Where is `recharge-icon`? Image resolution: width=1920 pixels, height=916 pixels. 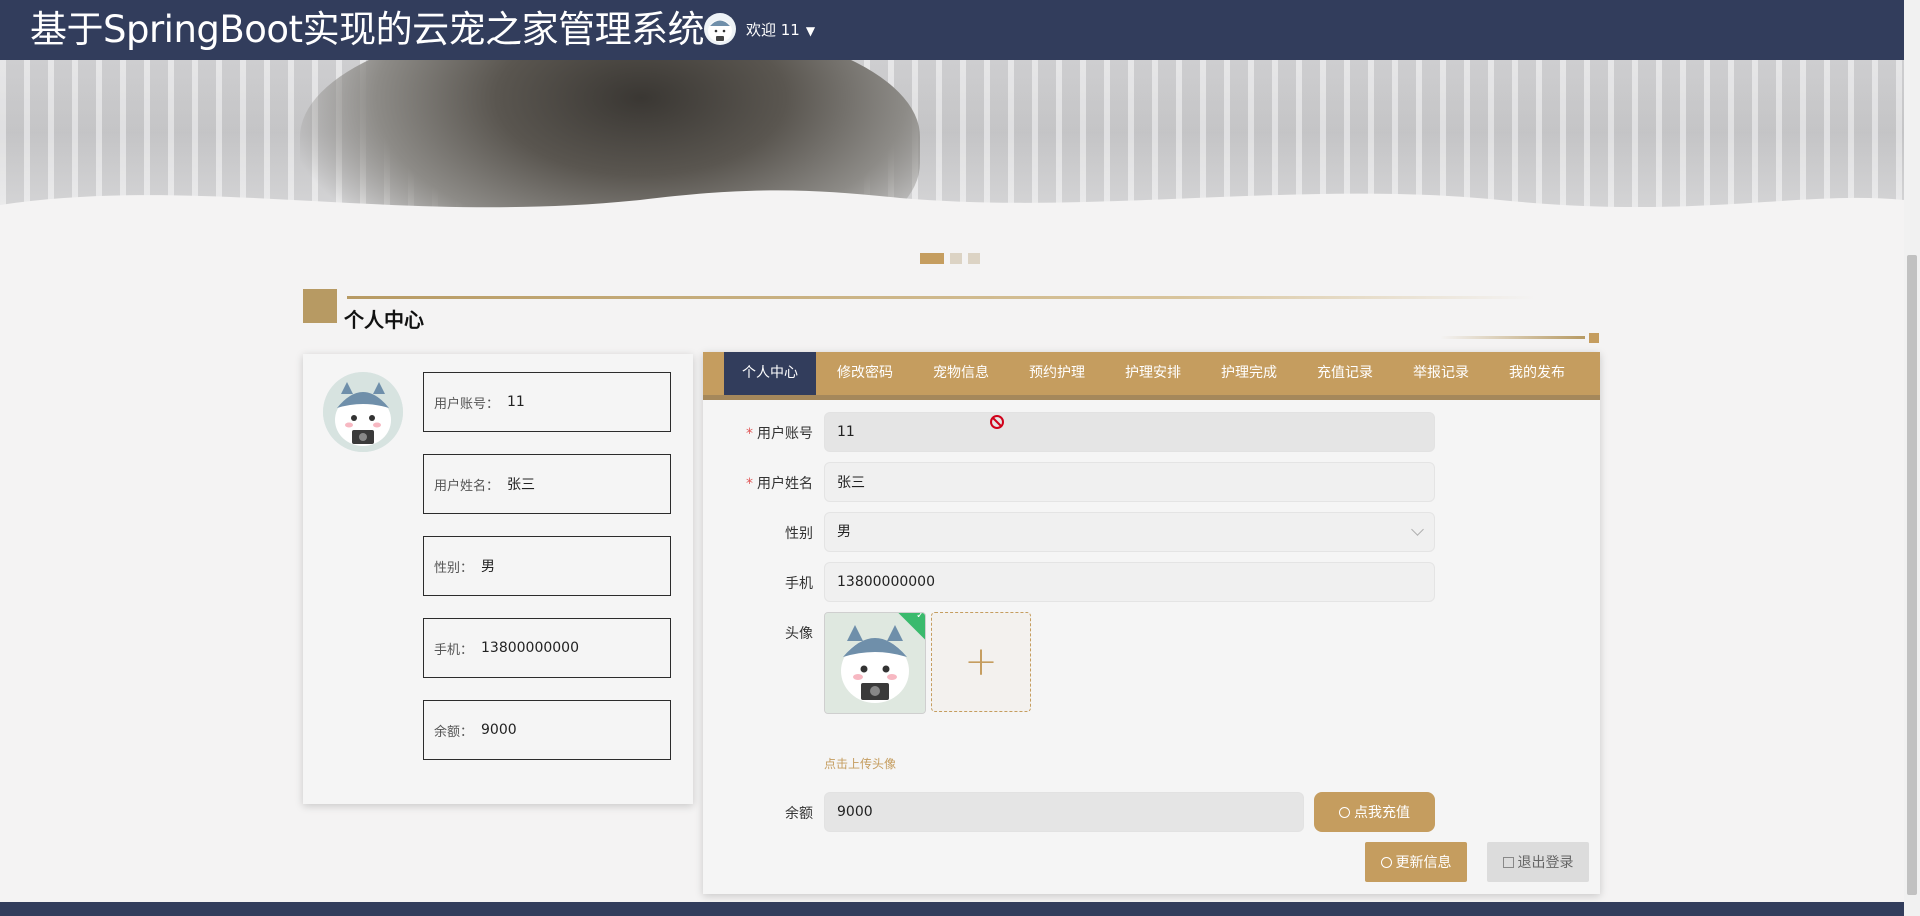 recharge-icon is located at coordinates (1344, 812).